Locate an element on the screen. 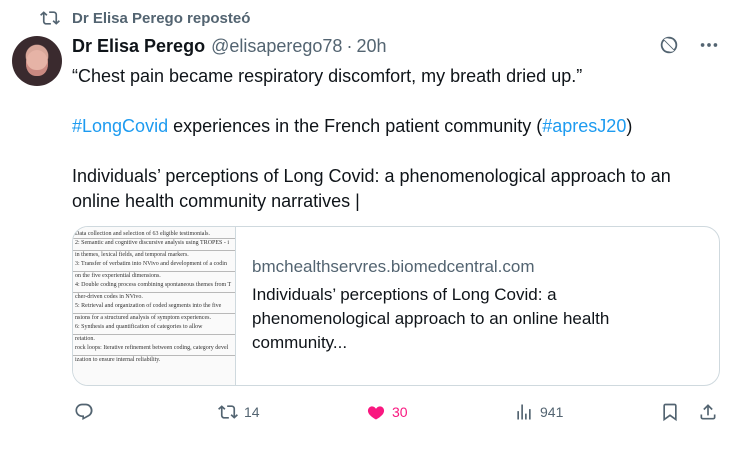 The image size is (734, 450). hashtag-apresj20: #apresJ20 is located at coordinates (584, 126).